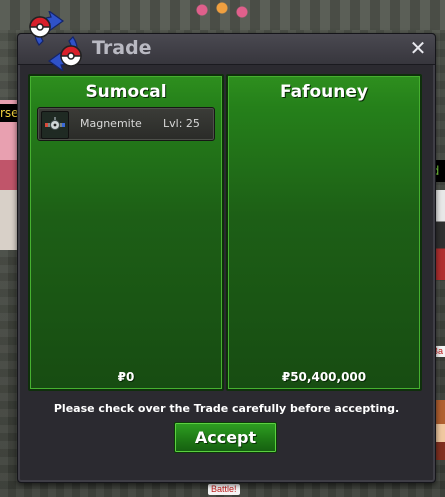  Describe the element at coordinates (324, 377) in the screenshot. I see `money-offer-partner: ₽50,400,000` at that location.